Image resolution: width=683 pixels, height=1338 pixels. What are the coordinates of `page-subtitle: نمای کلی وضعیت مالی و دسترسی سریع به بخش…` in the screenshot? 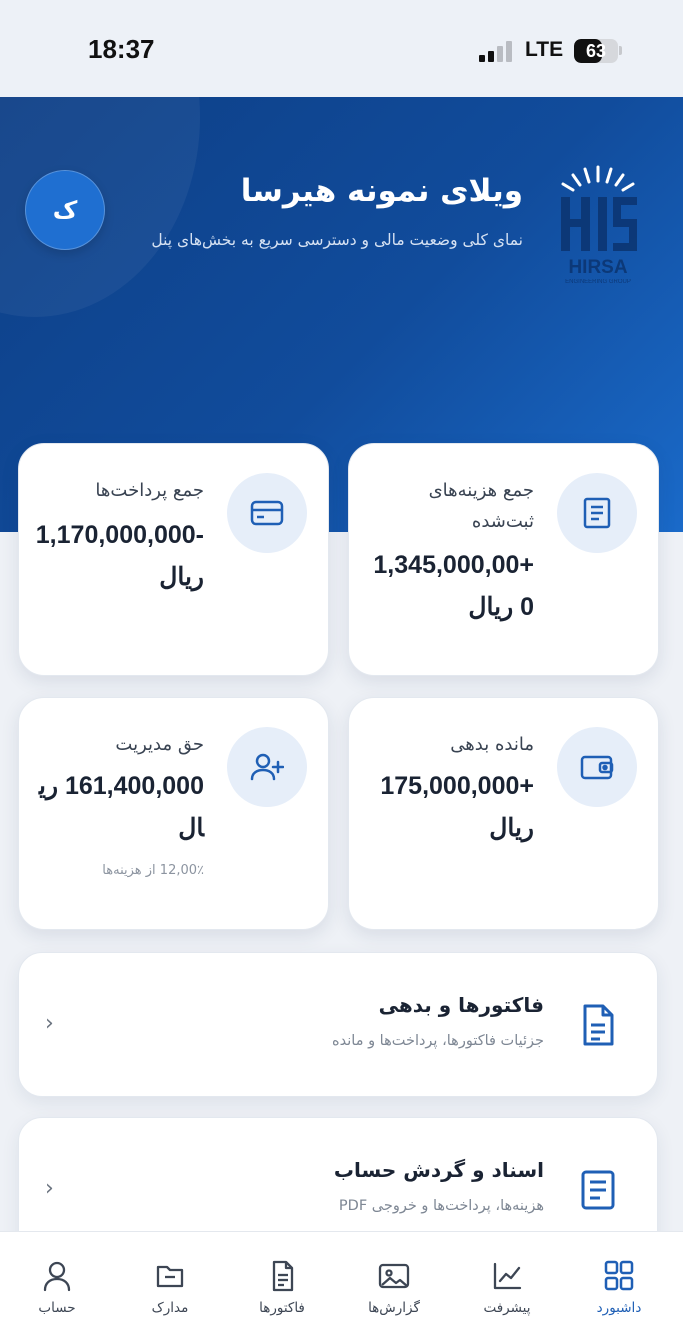 It's located at (337, 240).